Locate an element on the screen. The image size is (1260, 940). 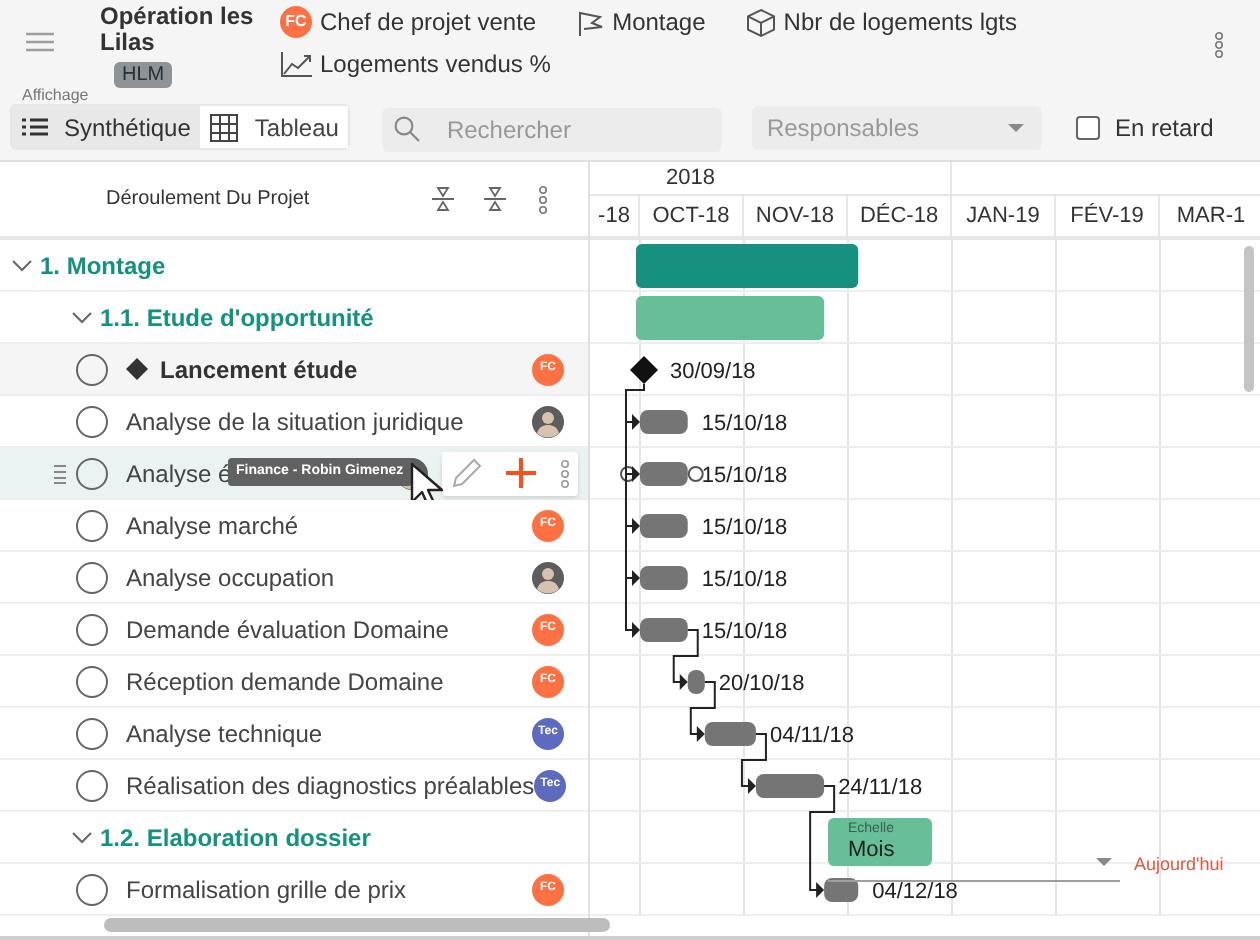
month-label: JAN-19 is located at coordinates (1003, 216).